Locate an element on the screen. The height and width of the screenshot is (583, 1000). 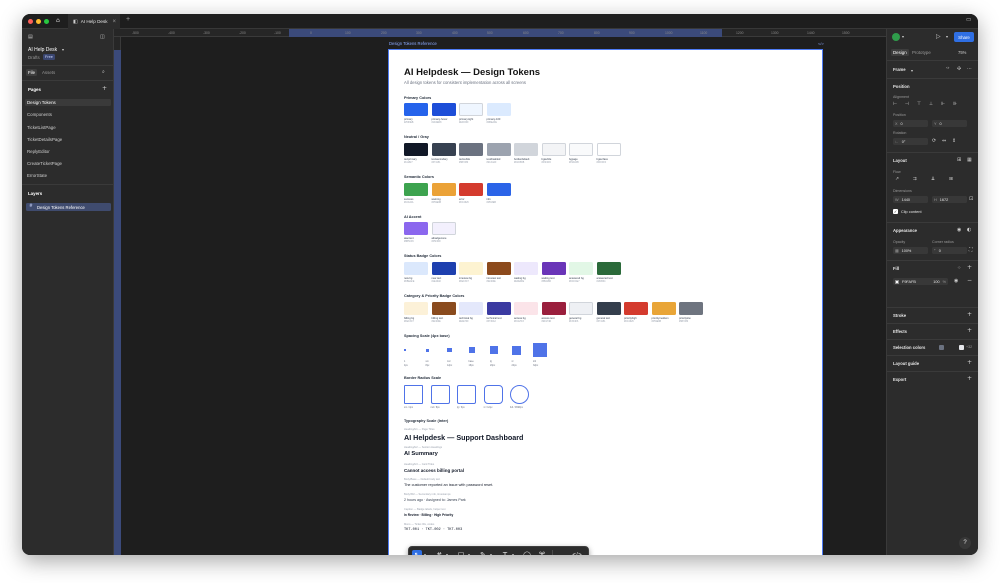
blend-icon: ◐ is located at coordinates (969, 230).